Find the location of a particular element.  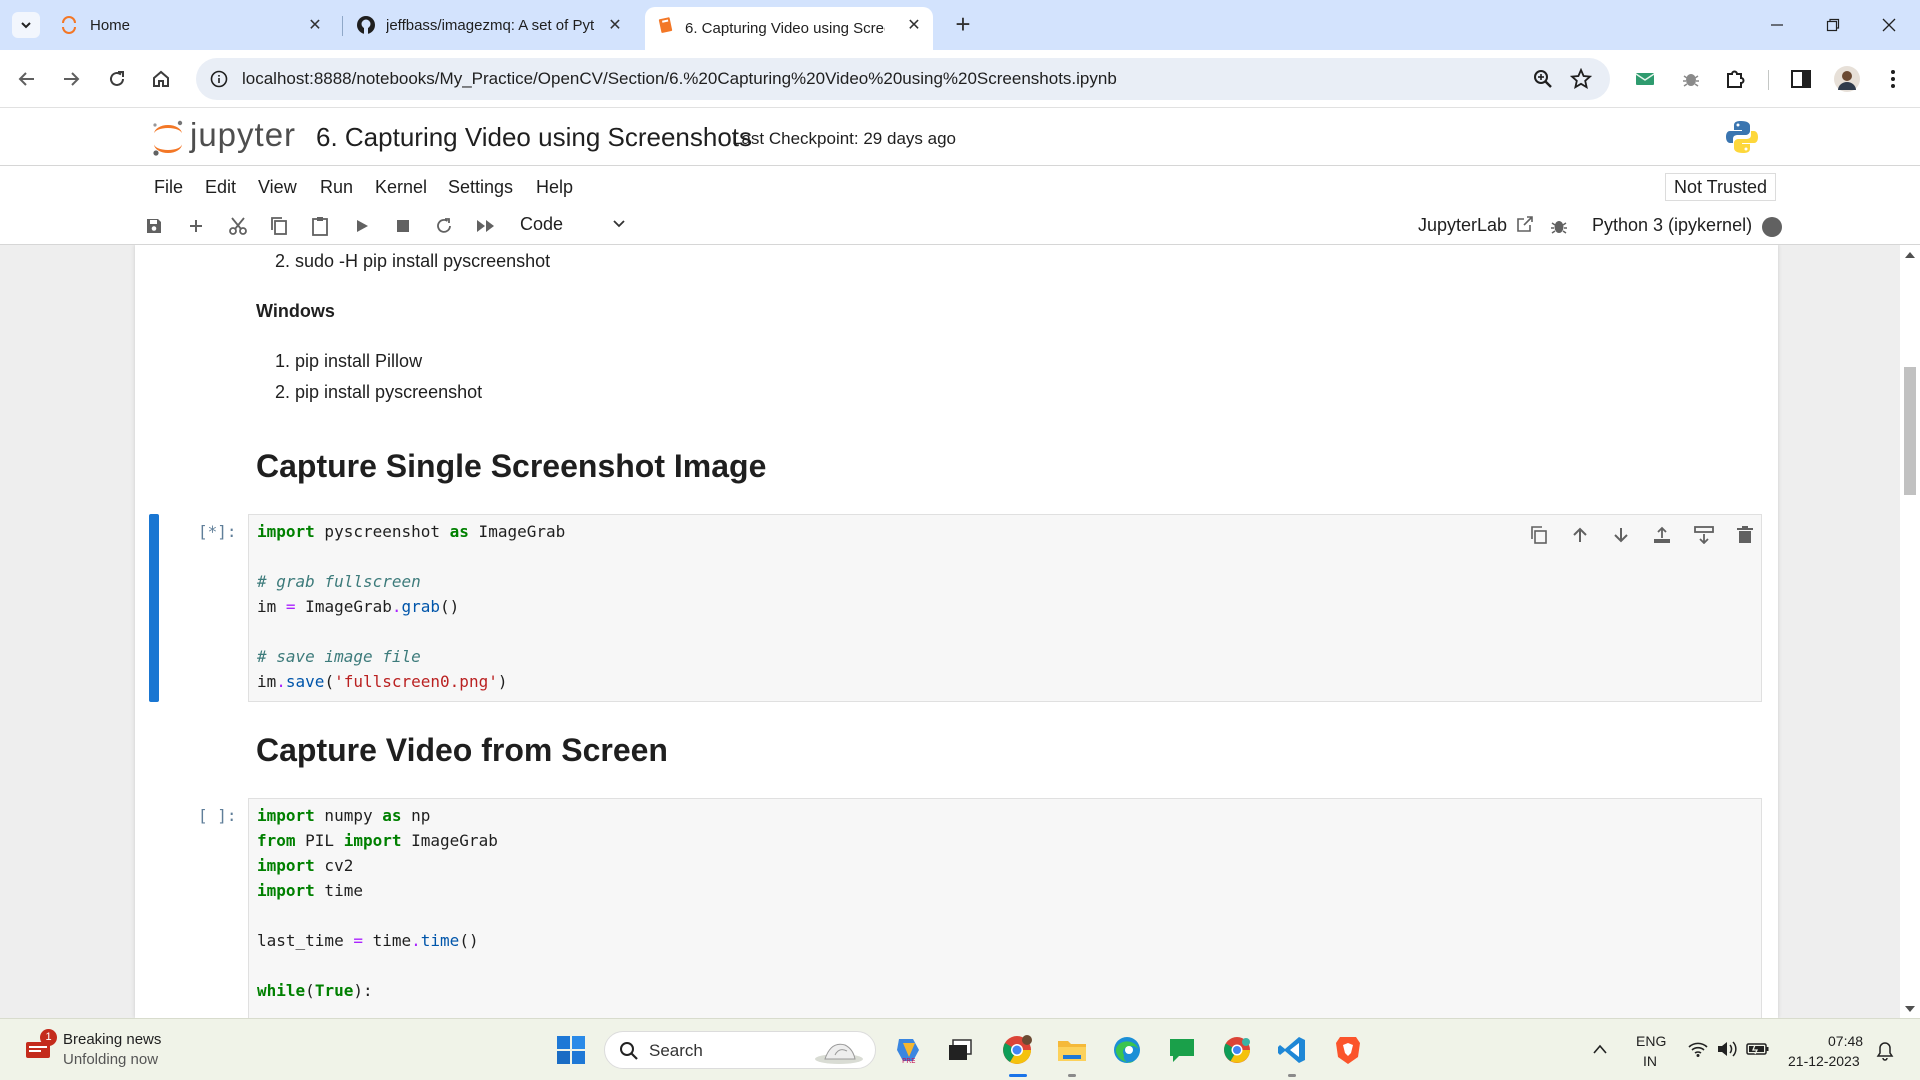

forward-button is located at coordinates (71, 79).